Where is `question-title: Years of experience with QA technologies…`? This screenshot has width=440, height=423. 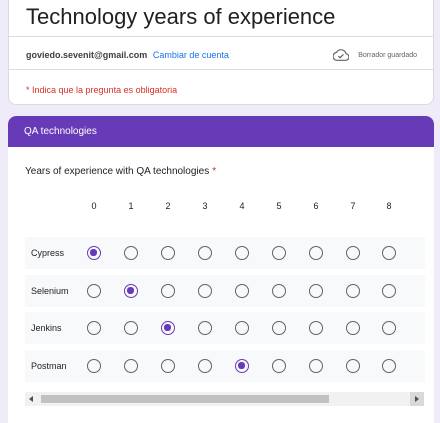
question-title: Years of experience with QA technologies… is located at coordinates (120, 171).